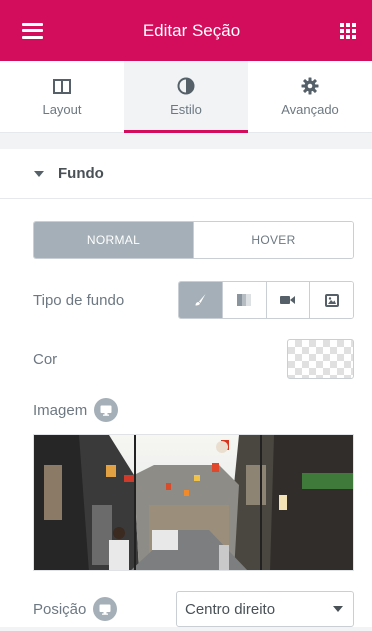 This screenshot has height=631, width=372. I want to click on gradient-icon, so click(243, 300).